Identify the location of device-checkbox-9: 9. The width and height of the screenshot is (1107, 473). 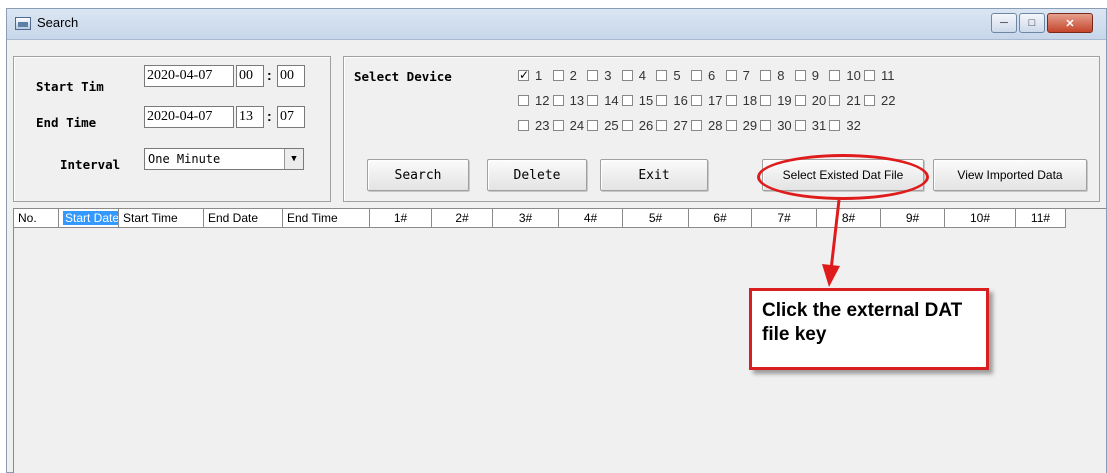
(806, 75).